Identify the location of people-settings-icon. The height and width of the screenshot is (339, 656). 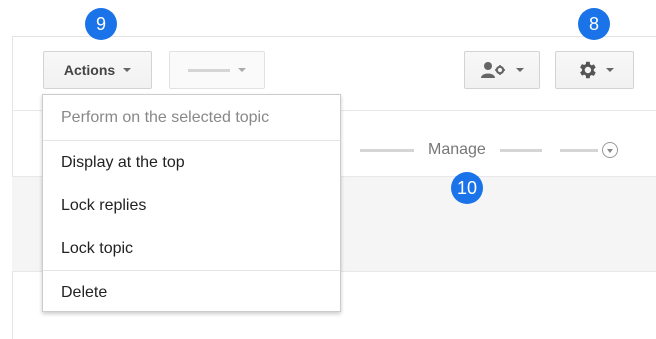
(493, 70).